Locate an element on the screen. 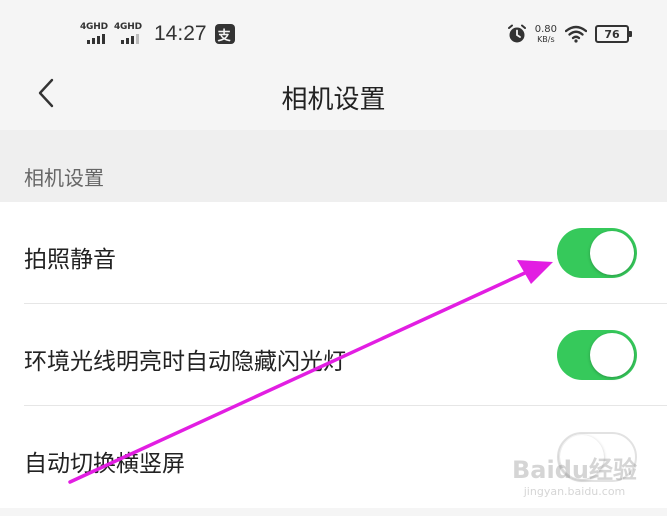 The height and width of the screenshot is (516, 667). status-right: 0.80 KB/s 76 is located at coordinates (569, 34).